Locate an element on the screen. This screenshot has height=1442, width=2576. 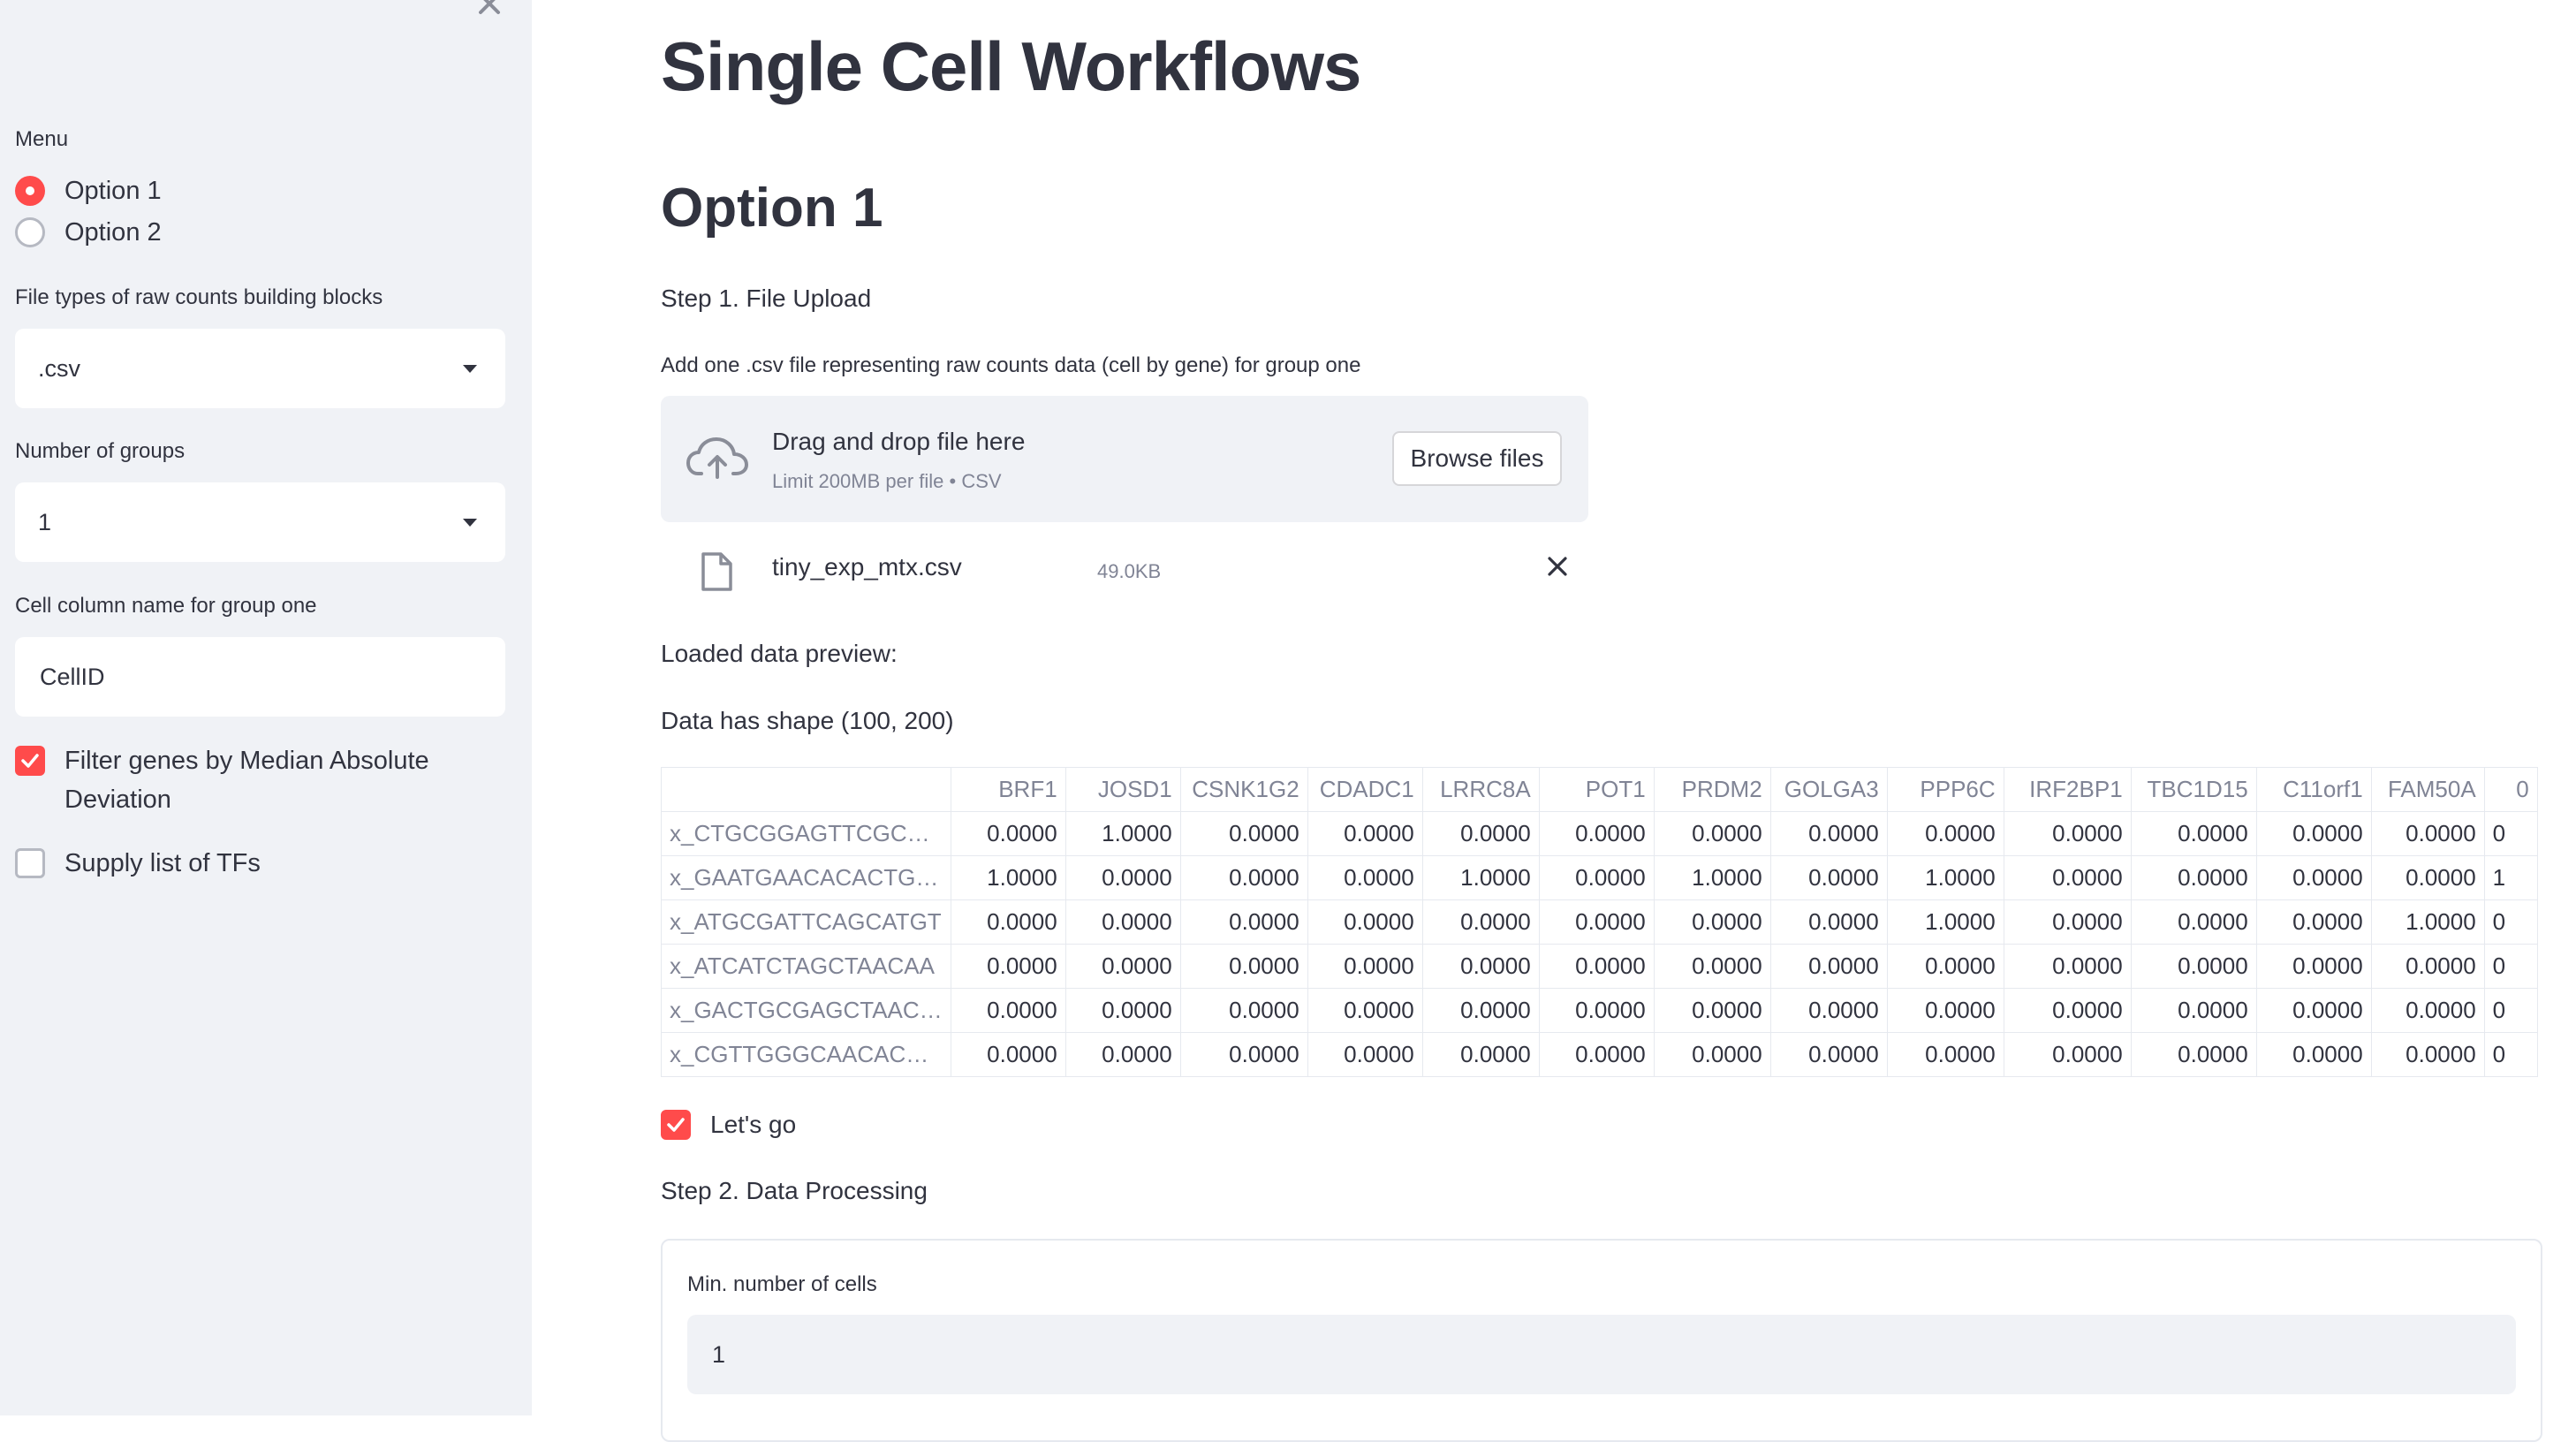
menu-option-1: Option 1 is located at coordinates (89, 191).